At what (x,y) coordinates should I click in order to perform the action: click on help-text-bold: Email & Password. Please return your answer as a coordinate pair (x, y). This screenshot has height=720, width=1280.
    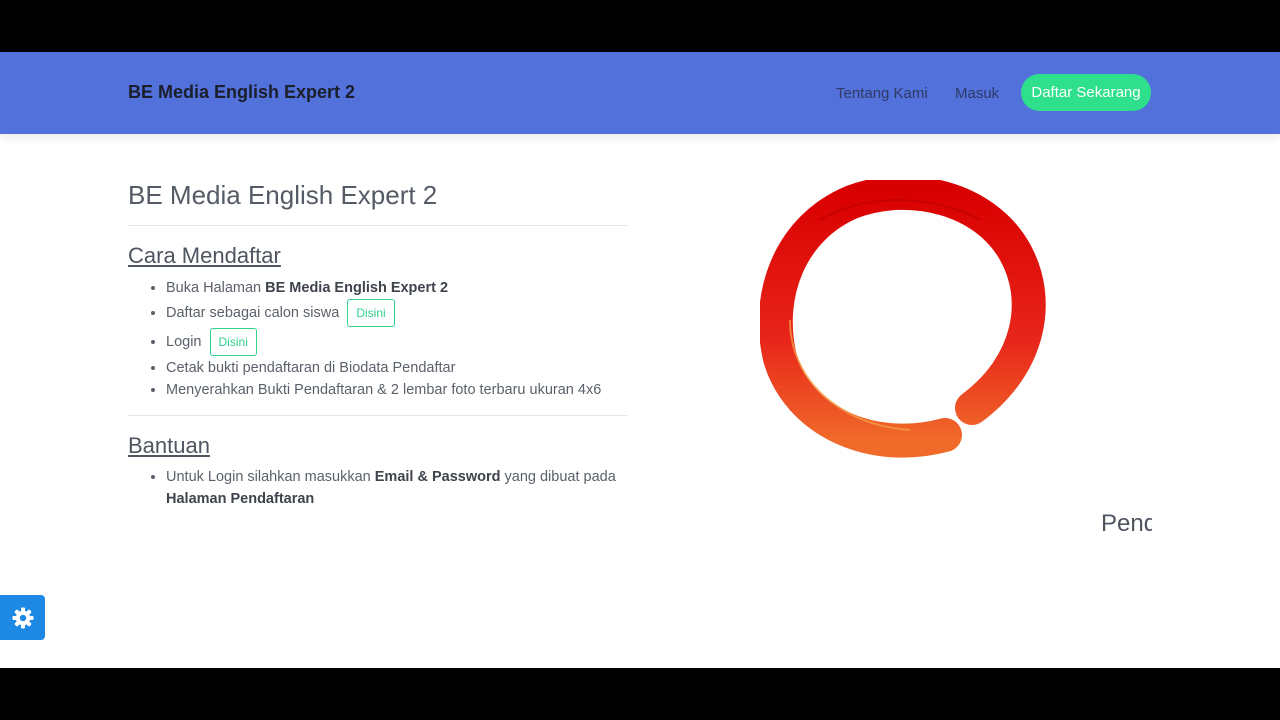
    Looking at the image, I should click on (437, 477).